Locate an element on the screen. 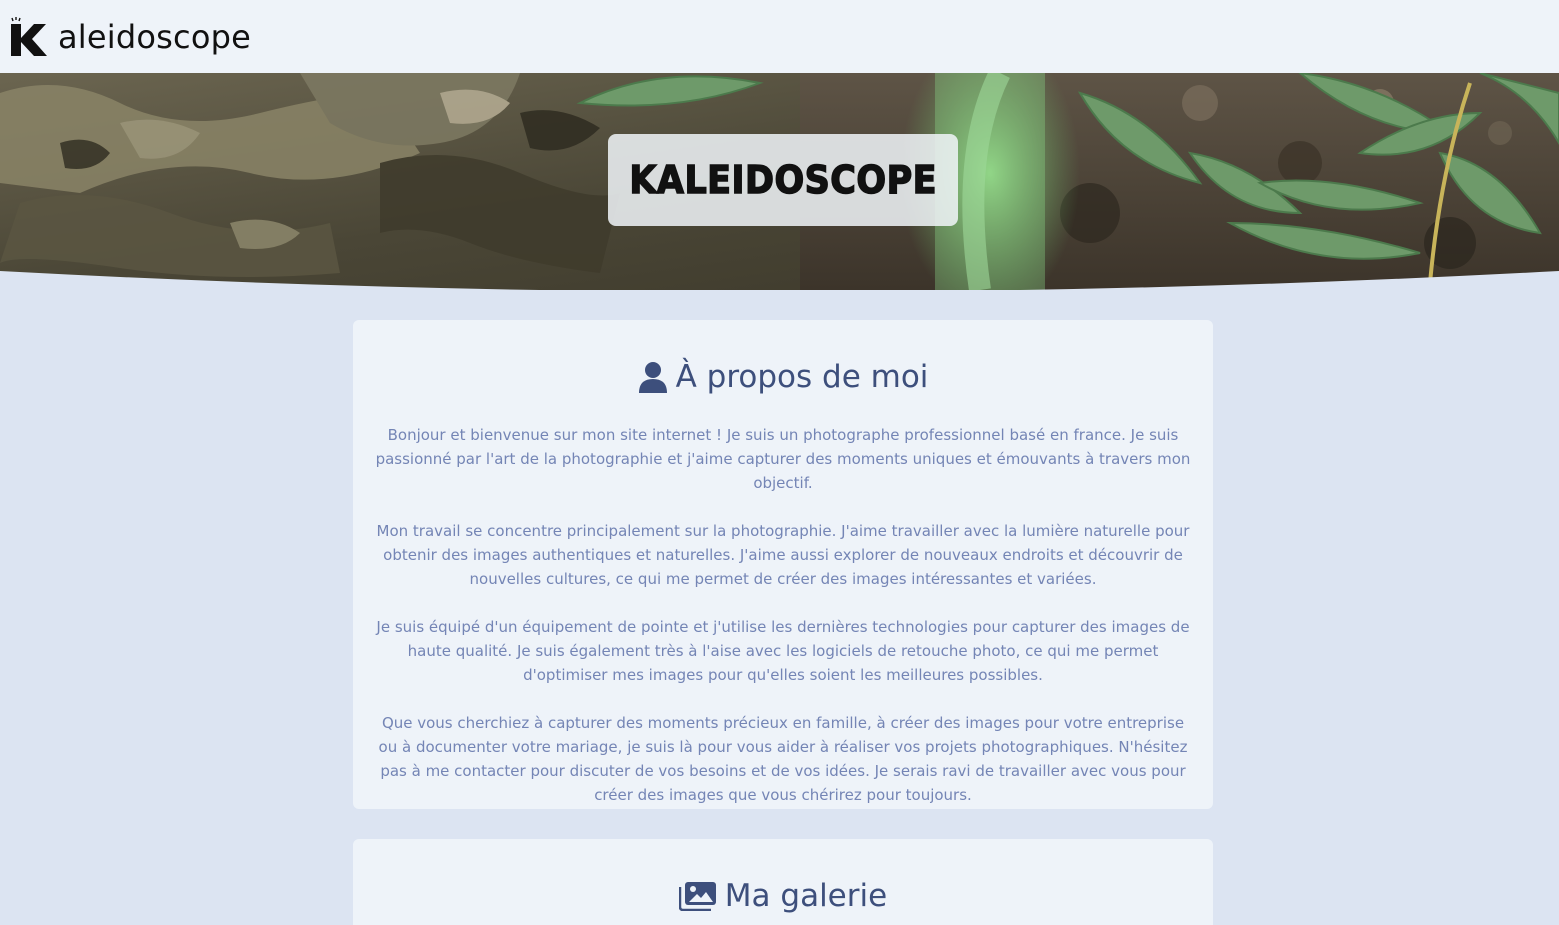 Image resolution: width=1559 pixels, height=925 pixels. brand-name: aleidoscope is located at coordinates (155, 36).